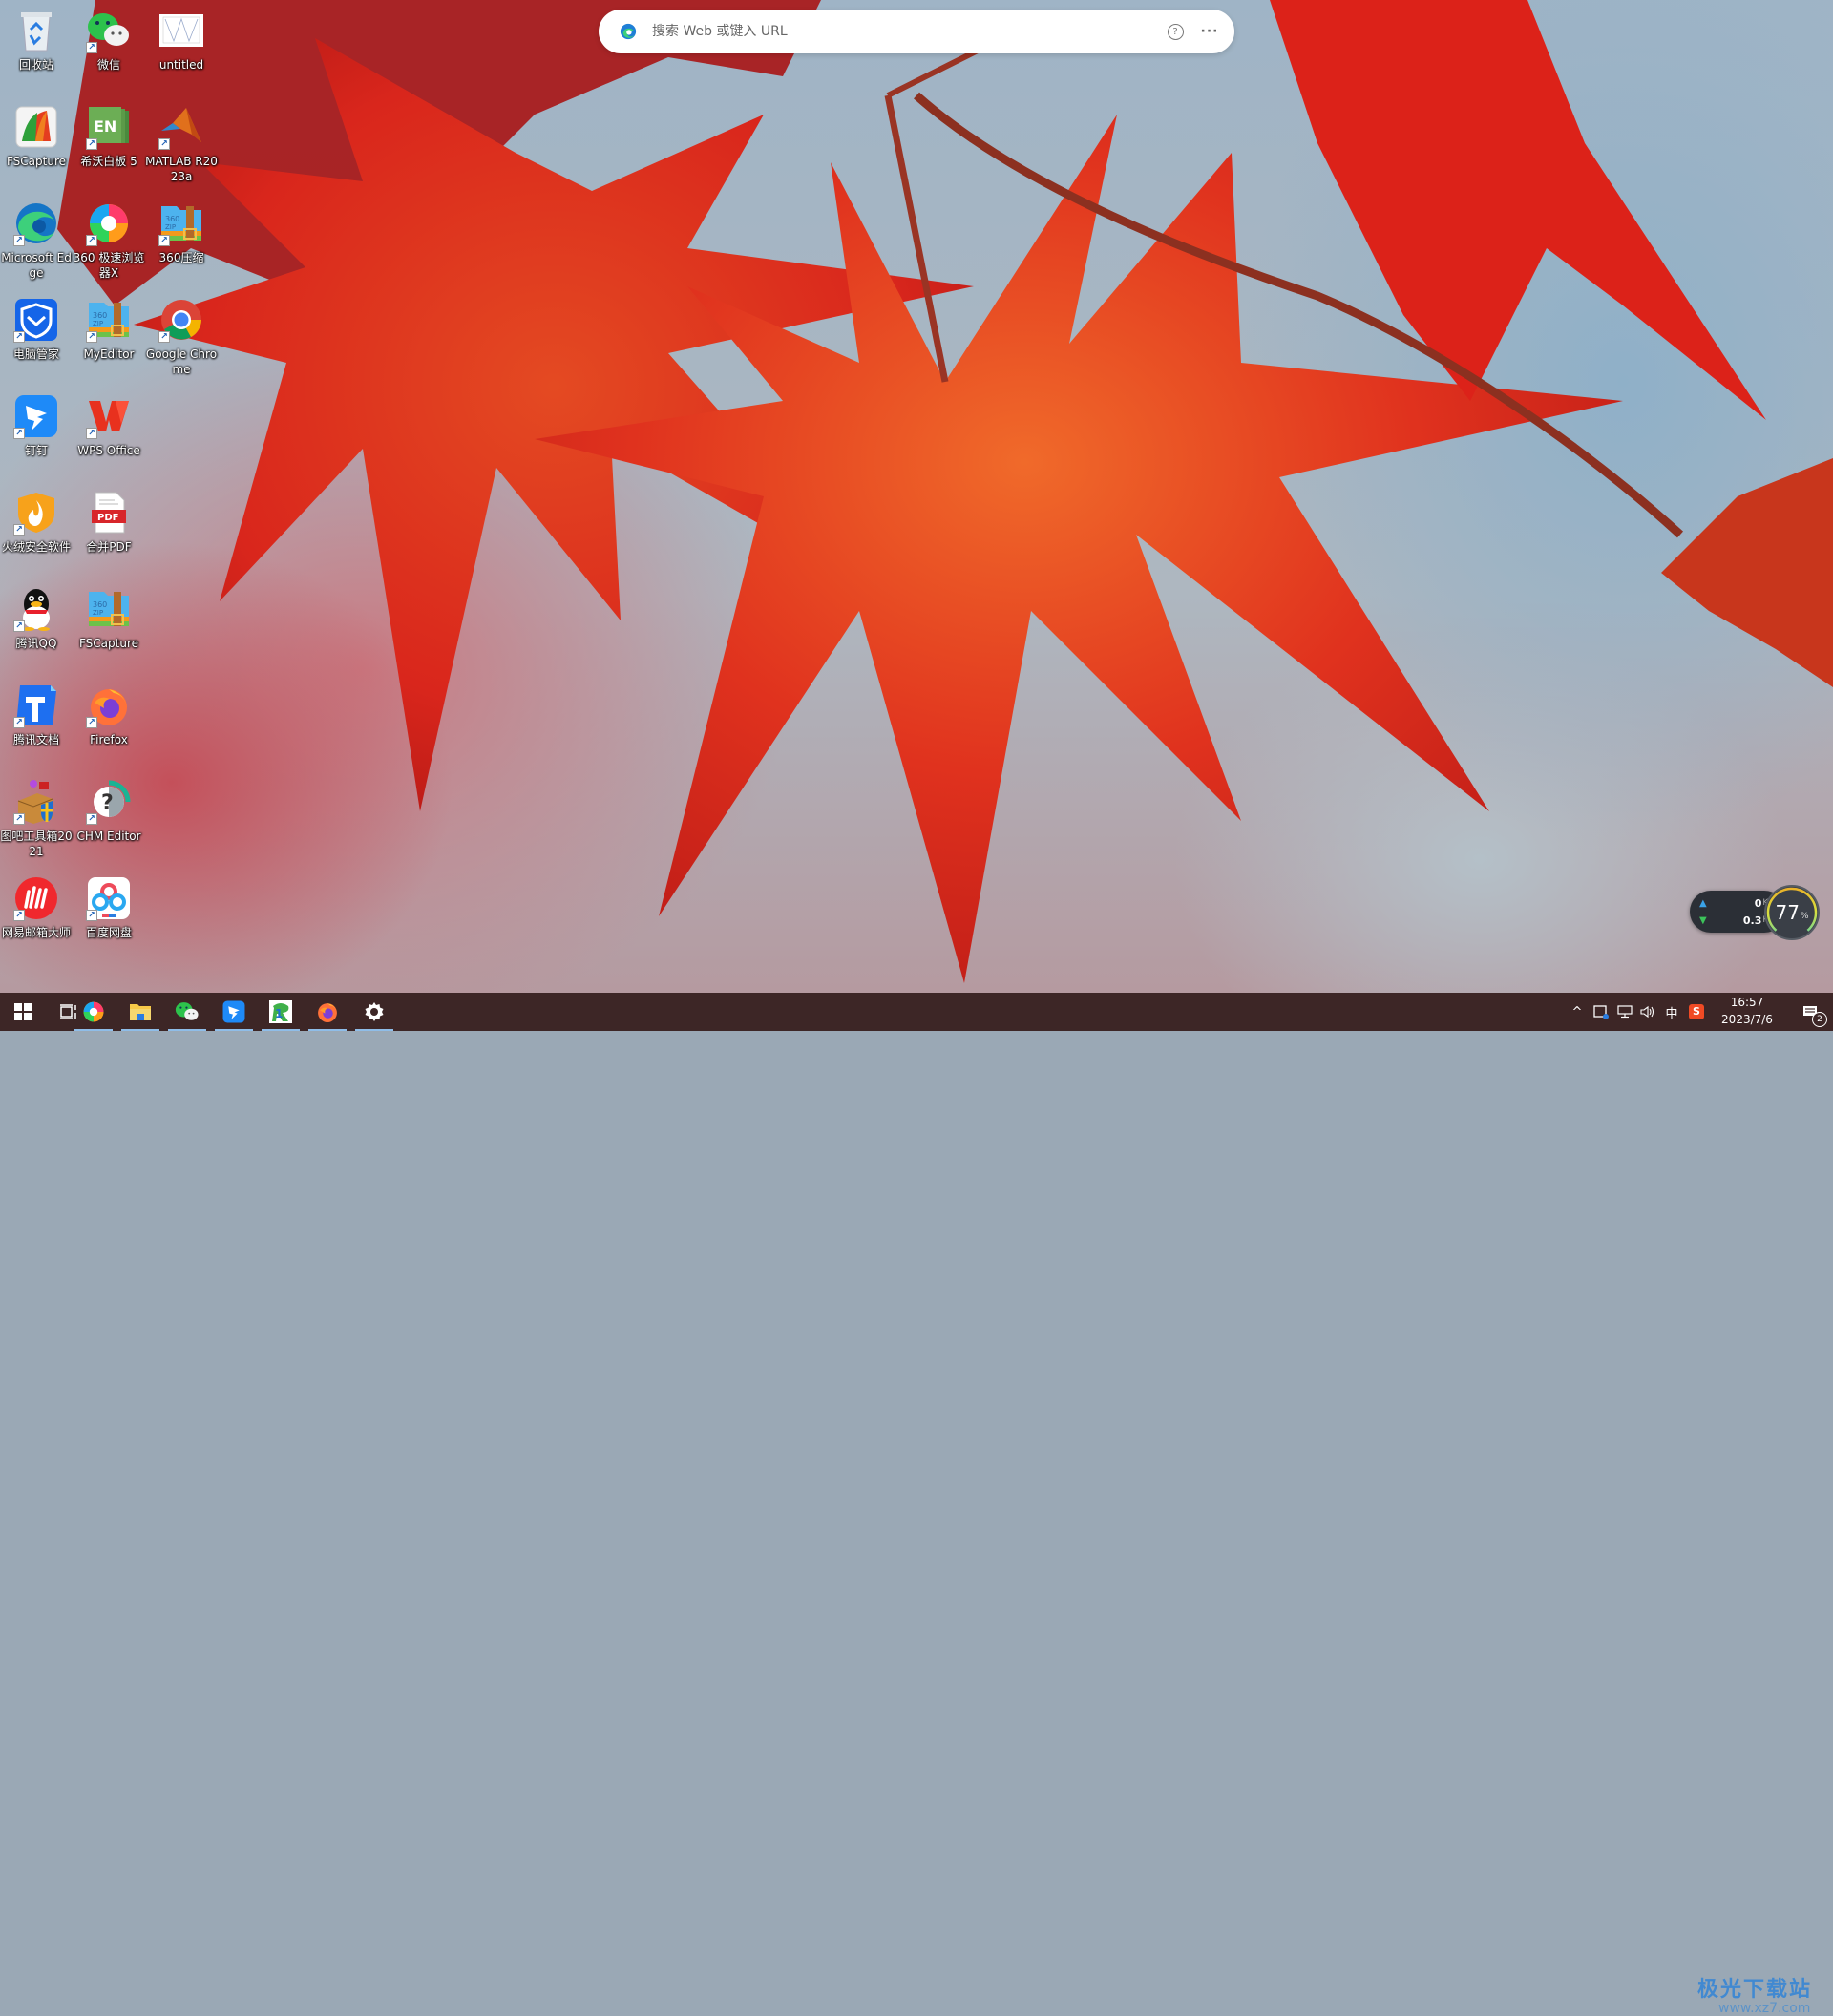  I want to click on desktop-icon: ↗ 网易邮箱大师, so click(37, 919).